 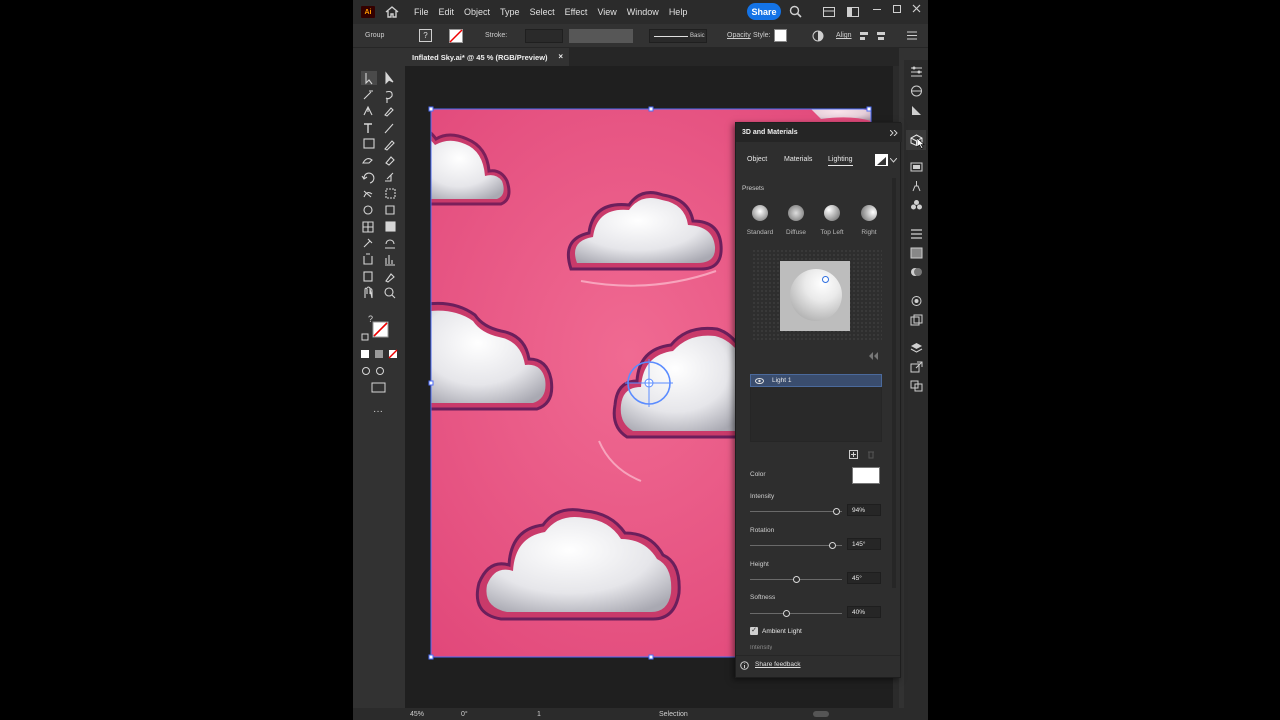 I want to click on eyedropper-tool-icon, so click(x=368, y=243).